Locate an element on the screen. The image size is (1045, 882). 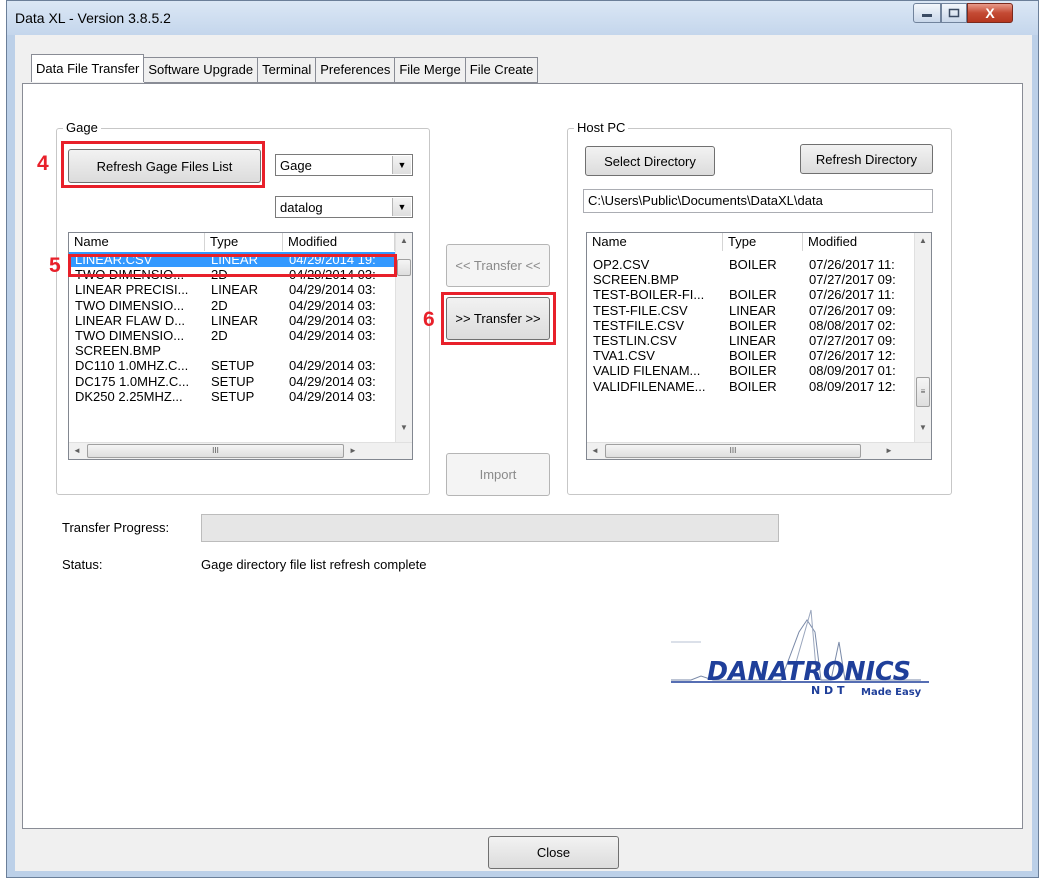
maximize-button is located at coordinates (954, 13).